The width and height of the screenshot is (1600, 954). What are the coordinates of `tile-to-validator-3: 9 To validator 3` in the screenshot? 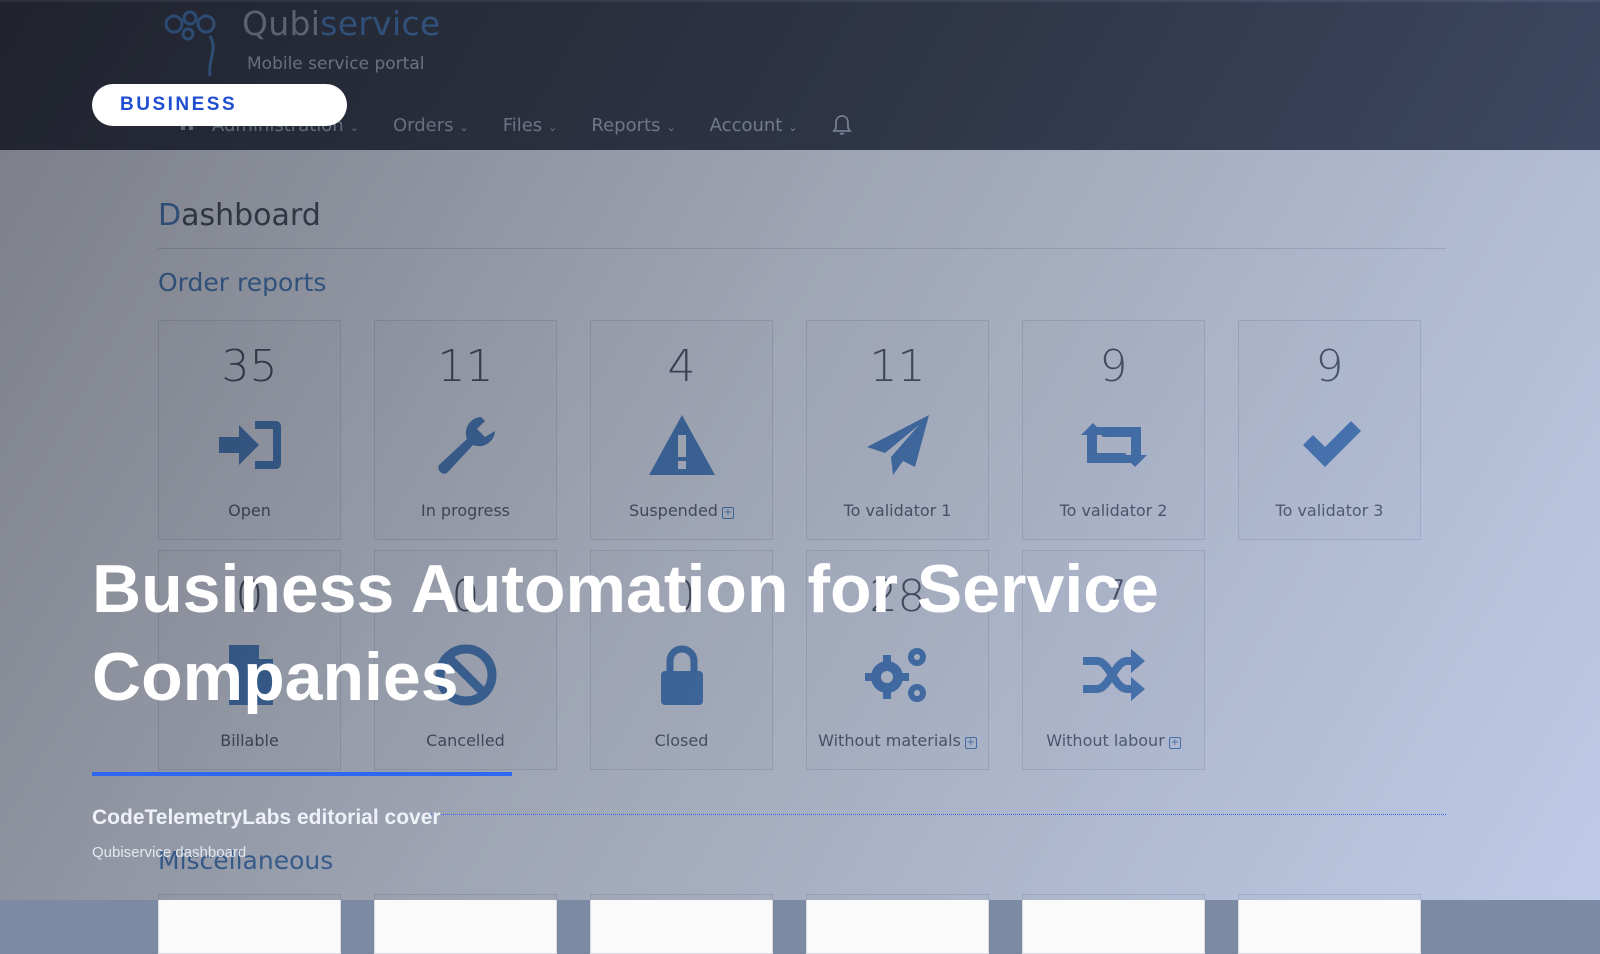 It's located at (1329, 430).